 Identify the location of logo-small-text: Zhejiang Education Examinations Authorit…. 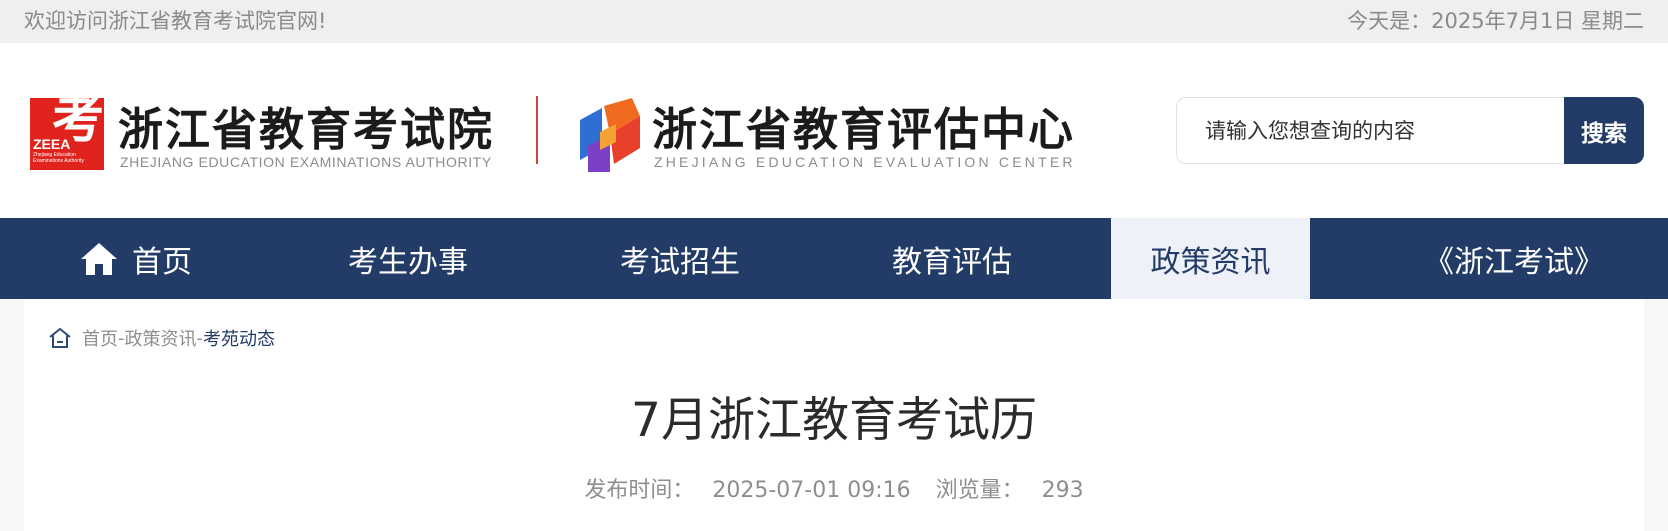
(58, 158).